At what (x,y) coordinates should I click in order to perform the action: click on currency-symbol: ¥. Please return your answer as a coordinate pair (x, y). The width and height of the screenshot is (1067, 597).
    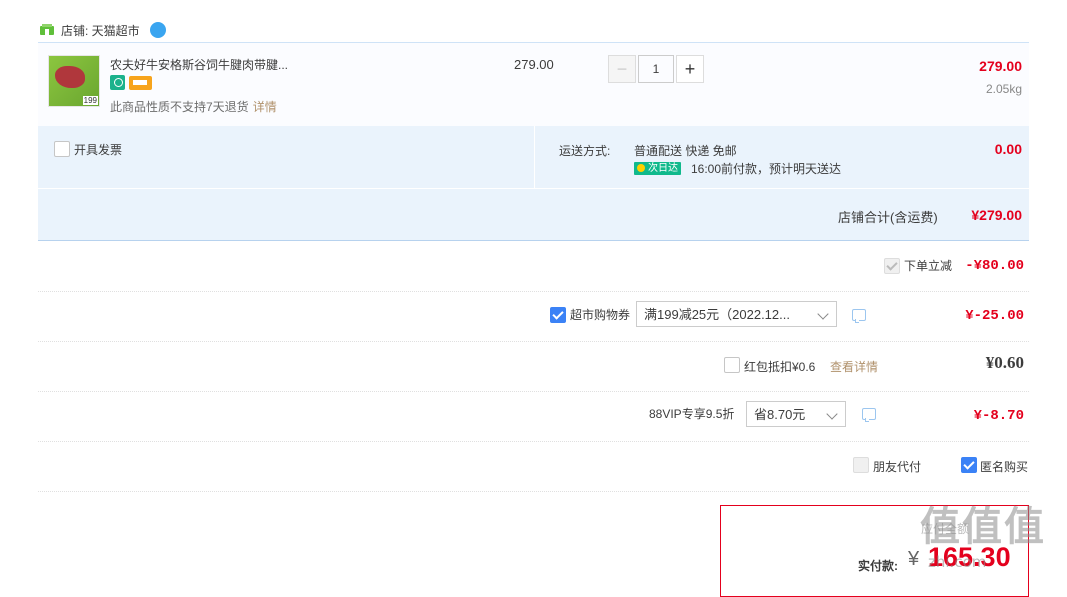
    Looking at the image, I should click on (914, 559).